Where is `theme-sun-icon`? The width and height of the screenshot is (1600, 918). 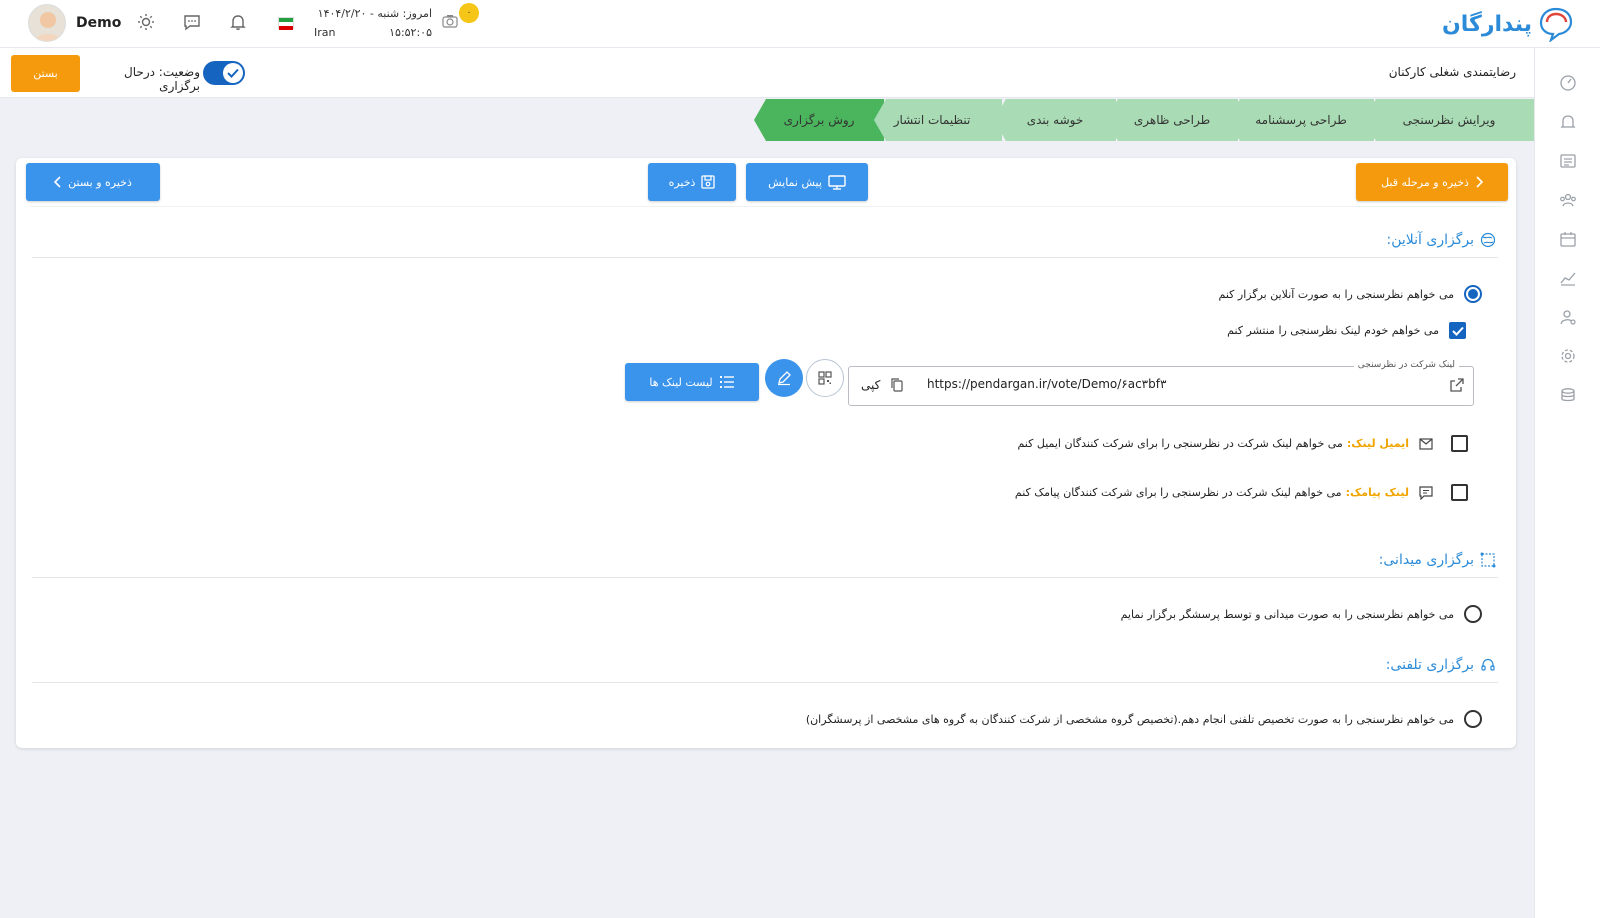 theme-sun-icon is located at coordinates (146, 22).